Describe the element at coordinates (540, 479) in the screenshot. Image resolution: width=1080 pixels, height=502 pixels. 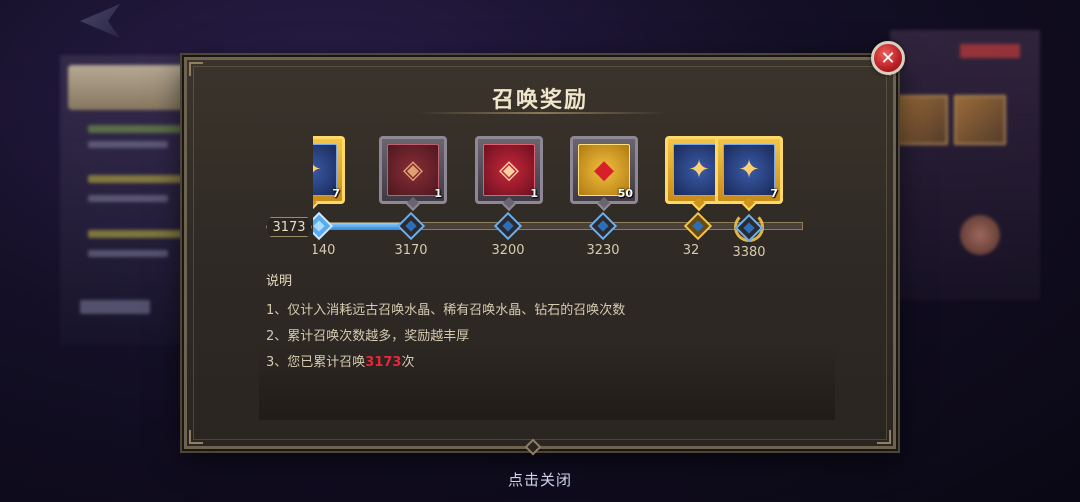
I see `tap-to-close-hint: 点击关闭` at that location.